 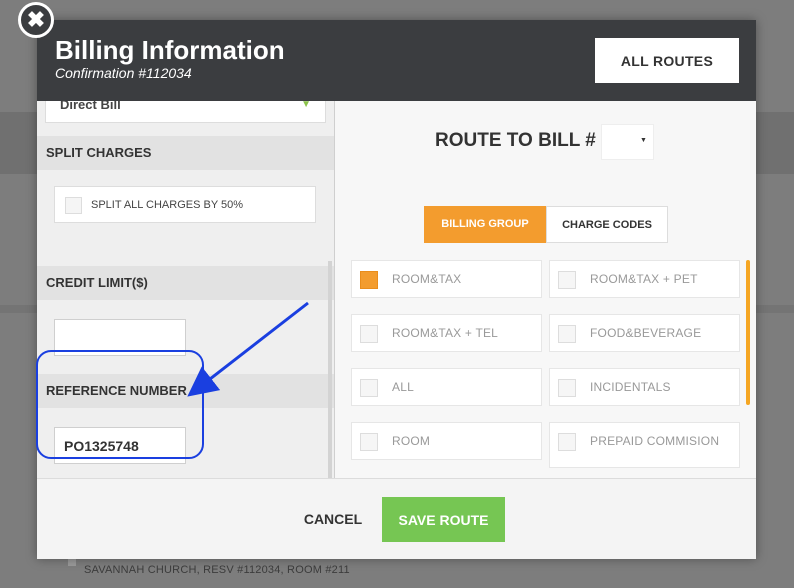 What do you see at coordinates (403, 387) in the screenshot?
I see `option-label: ALL` at bounding box center [403, 387].